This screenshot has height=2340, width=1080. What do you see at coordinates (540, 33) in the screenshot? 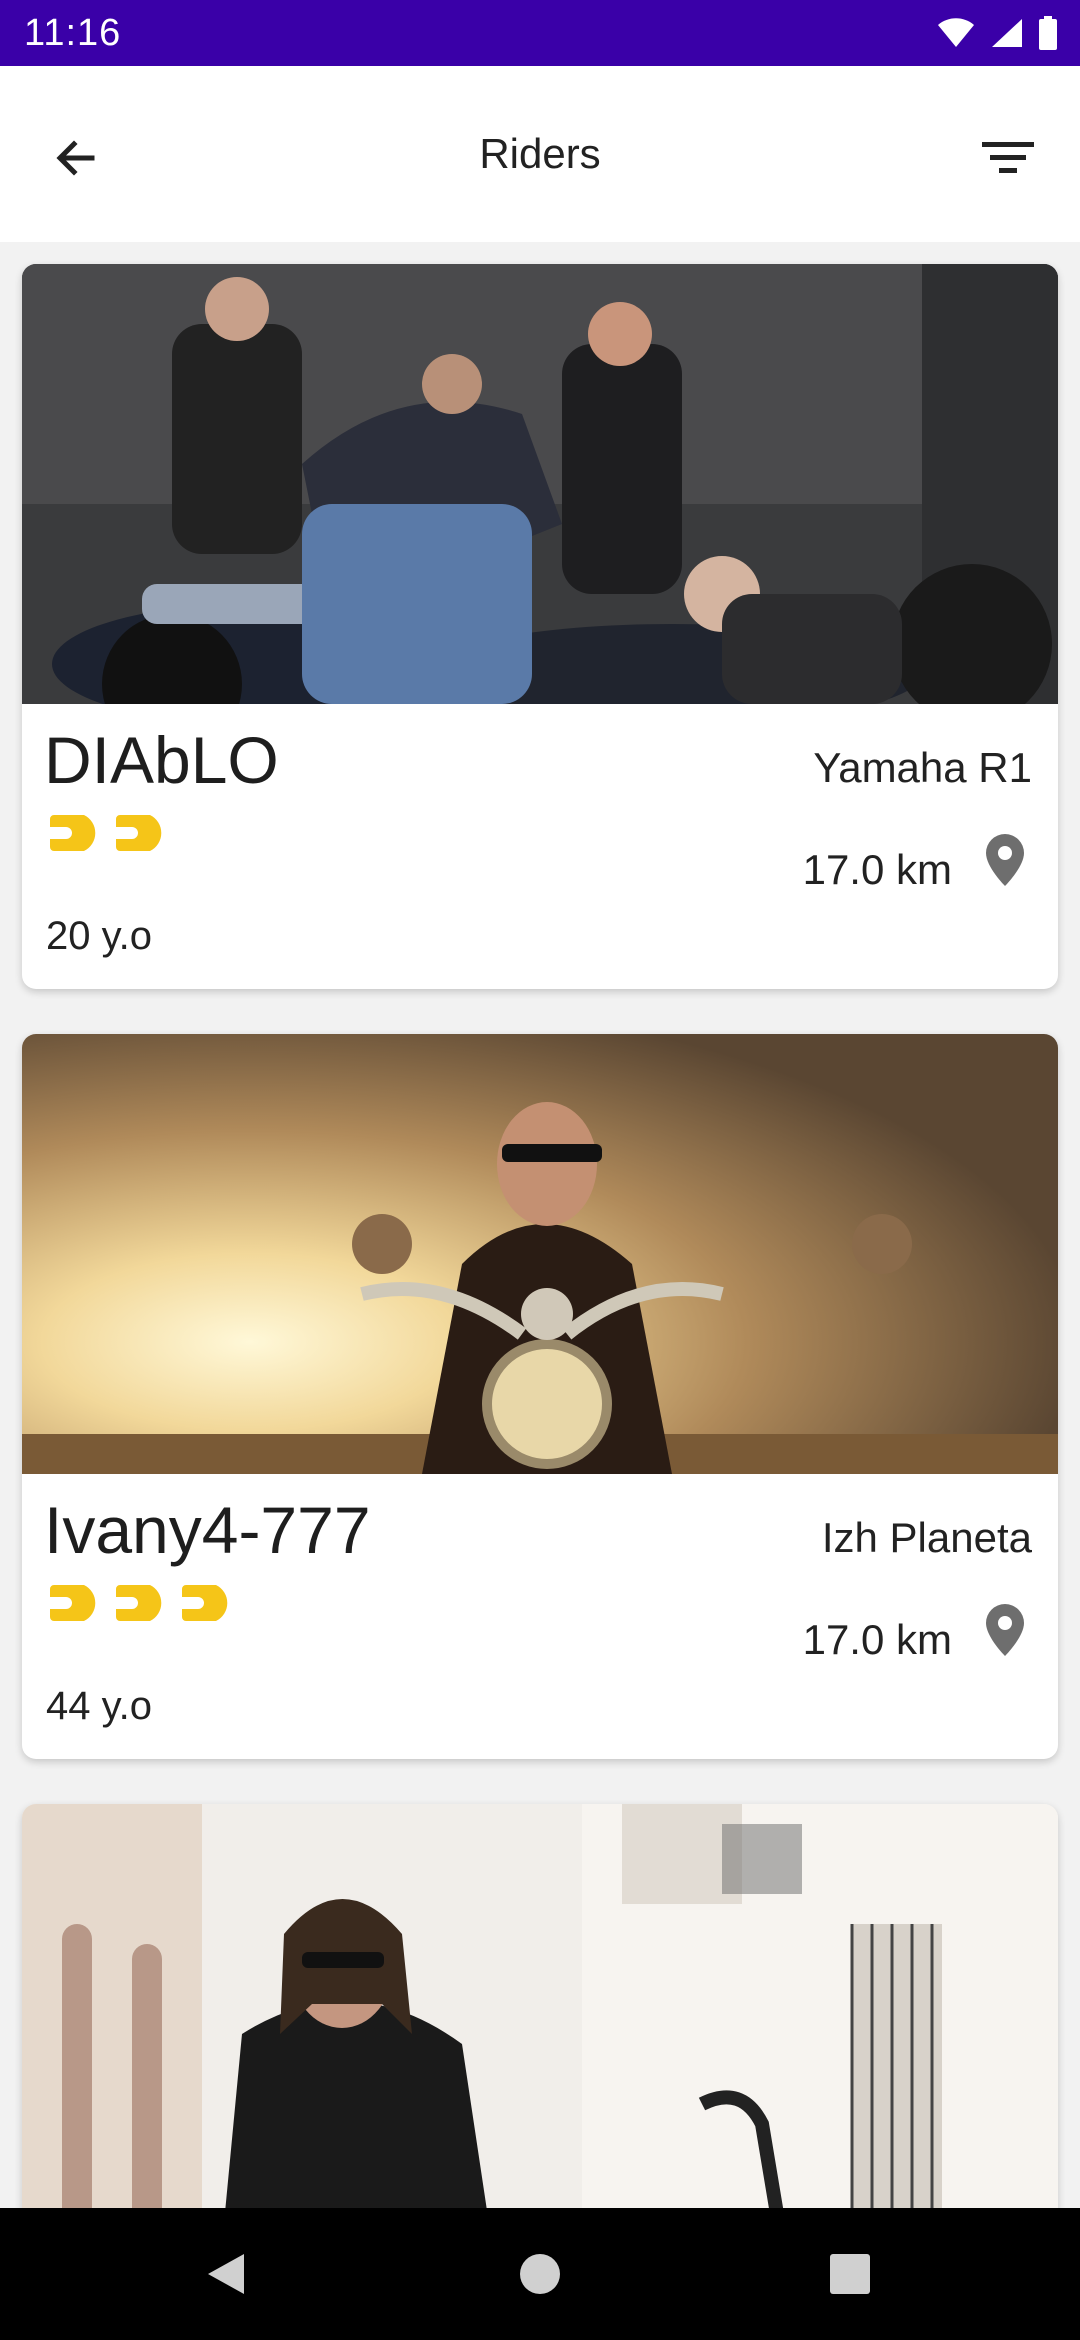
I see `status-bar: 11:16` at bounding box center [540, 33].